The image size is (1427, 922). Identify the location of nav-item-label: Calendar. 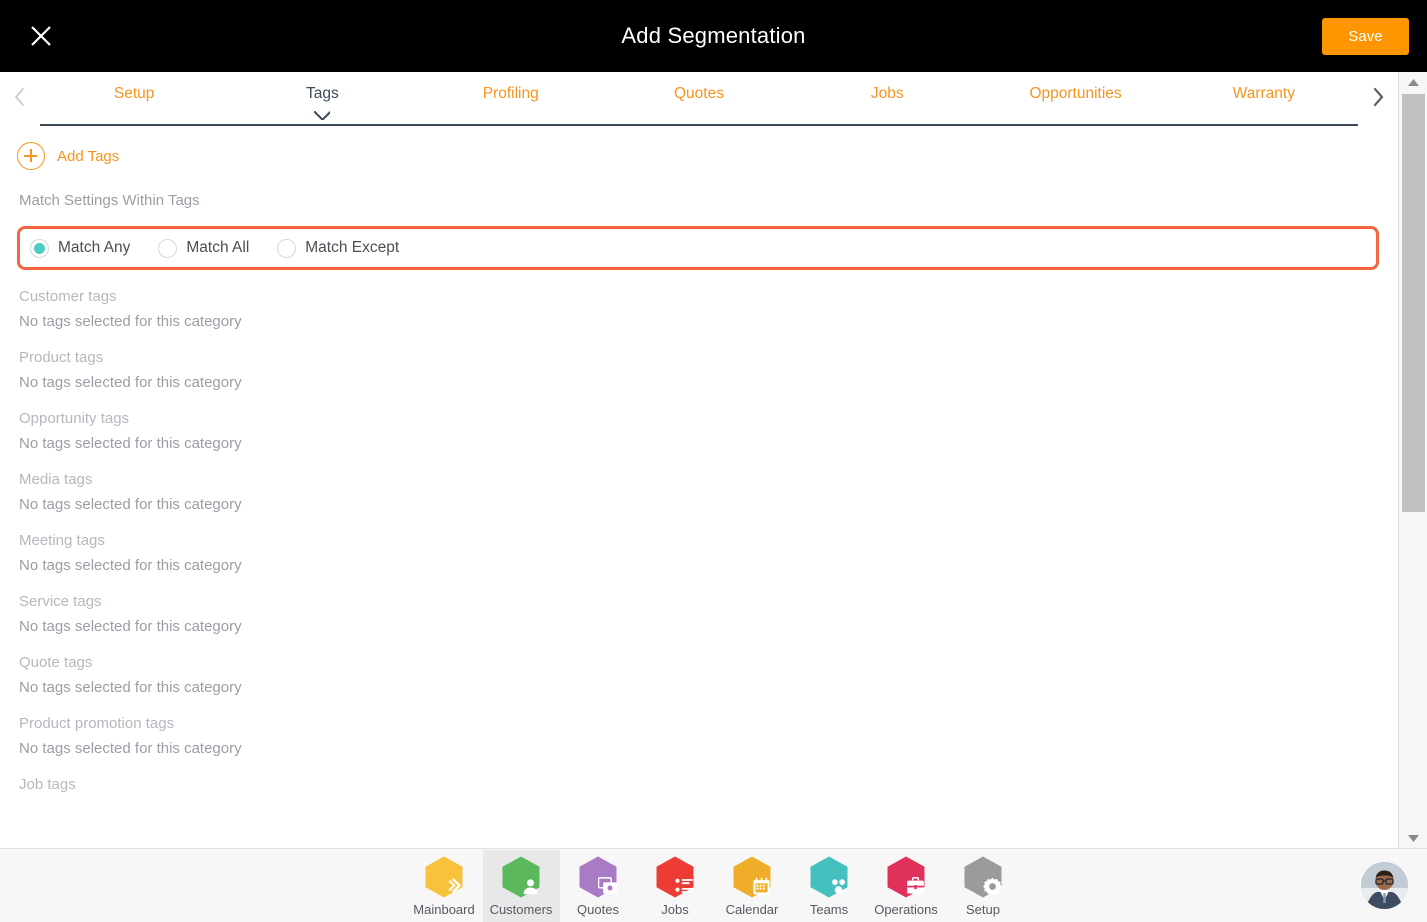
(752, 909).